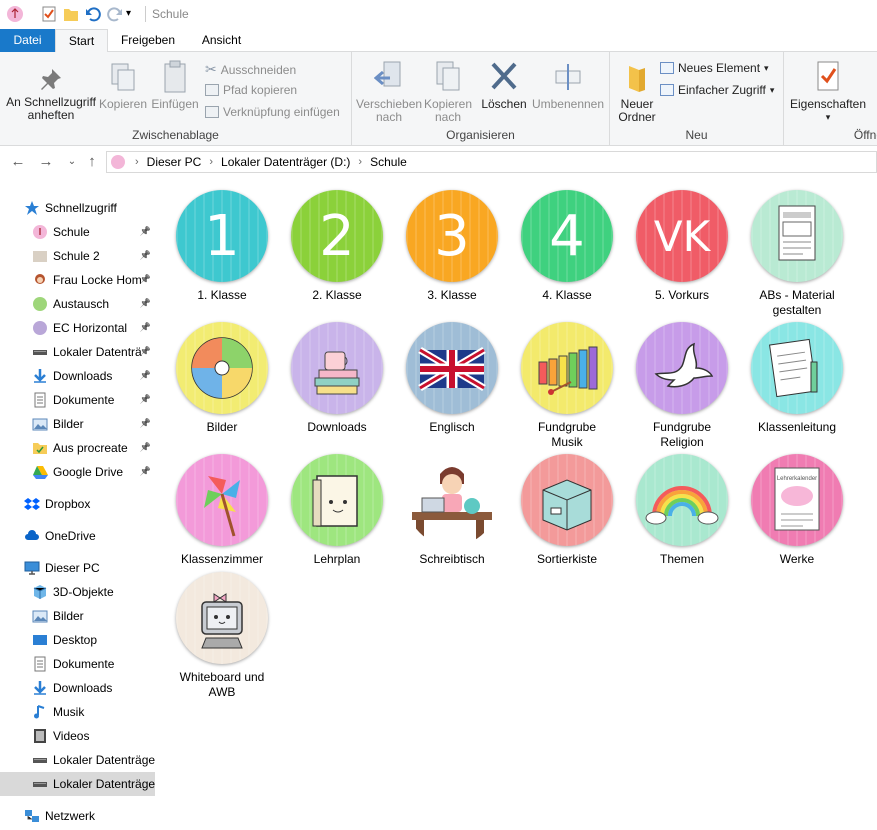 This screenshot has height=830, width=877. I want to click on easy-access-button: Einfacher Zugriff ▾, so click(717, 90).